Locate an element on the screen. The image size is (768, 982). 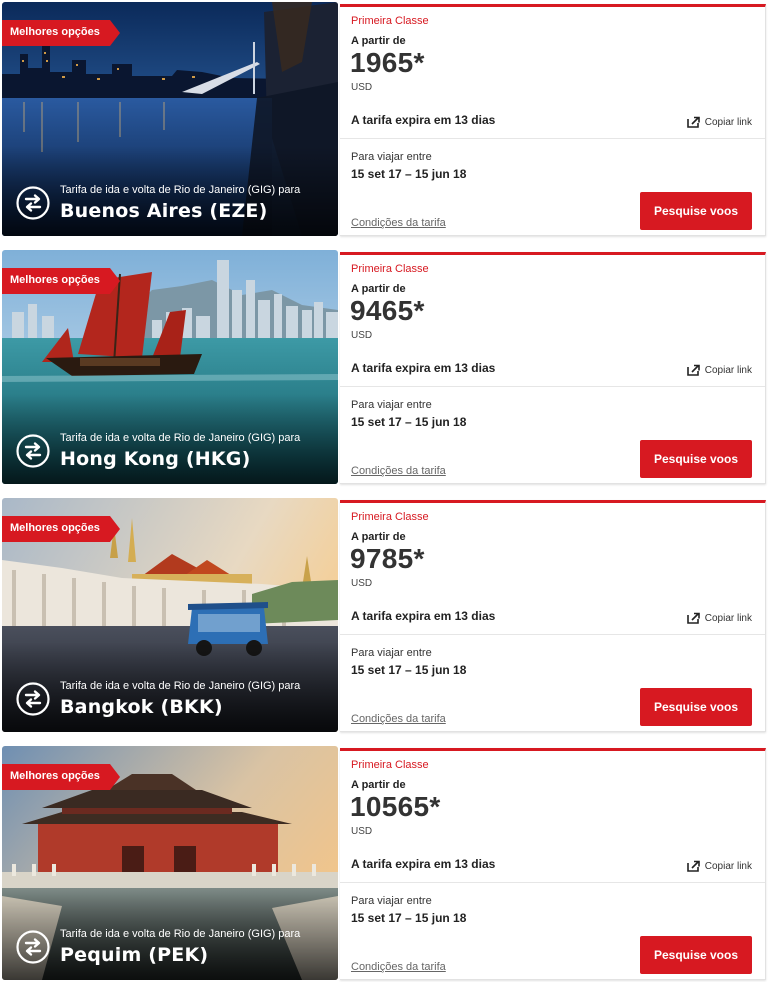
destination-name: Pequim (PEK) is located at coordinates (134, 955).